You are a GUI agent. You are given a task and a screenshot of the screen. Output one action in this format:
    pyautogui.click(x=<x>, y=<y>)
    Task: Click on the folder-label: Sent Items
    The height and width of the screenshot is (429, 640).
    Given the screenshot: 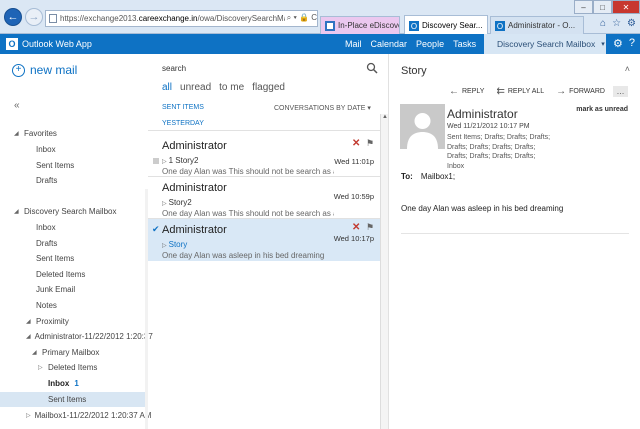 What is the action you would take?
    pyautogui.click(x=55, y=258)
    